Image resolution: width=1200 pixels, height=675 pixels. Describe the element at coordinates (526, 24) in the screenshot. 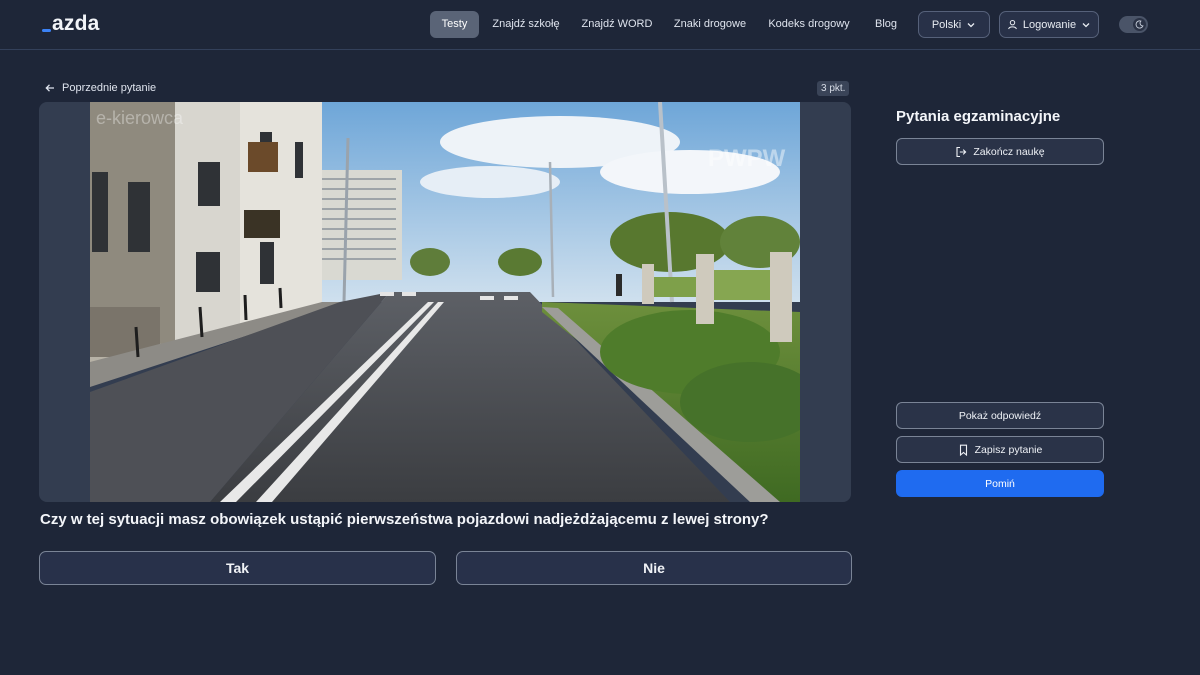

I see `nav-item-znajdz-szkole: Znajdź szkołę` at that location.